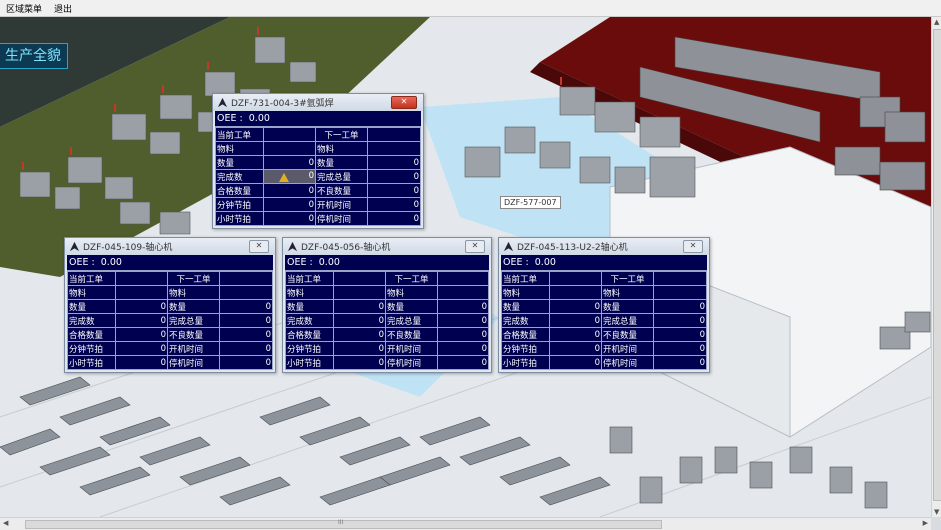 The image size is (941, 530). I want to click on scroll-down-arrow-icon: ▼, so click(936, 512).